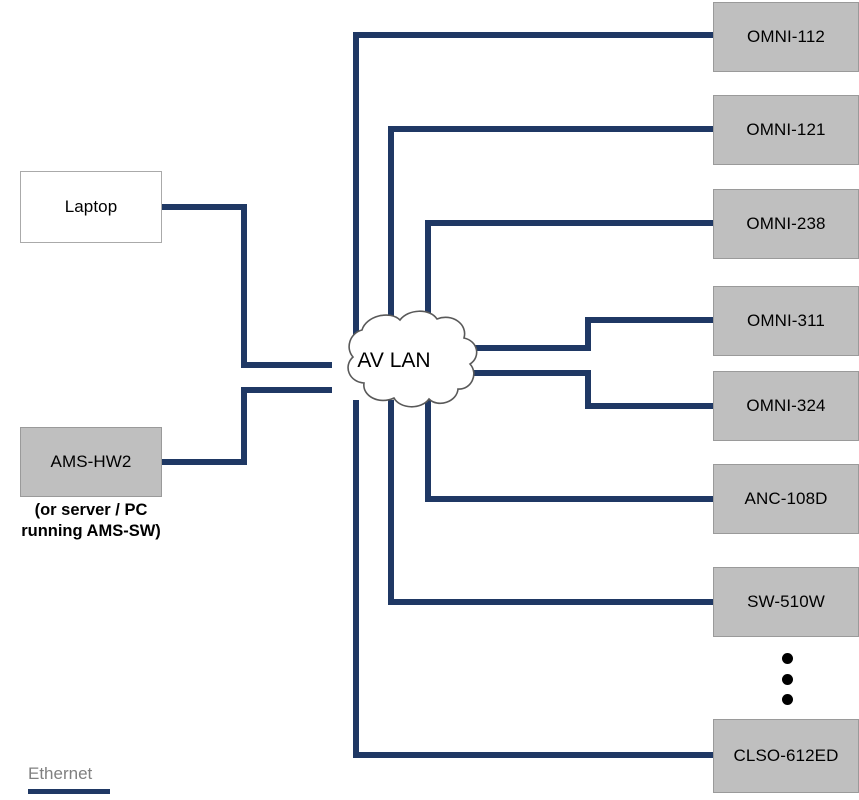 Image resolution: width=859 pixels, height=800 pixels. I want to click on ams-hw2-caption-line1: (or server / PC, so click(91, 510).